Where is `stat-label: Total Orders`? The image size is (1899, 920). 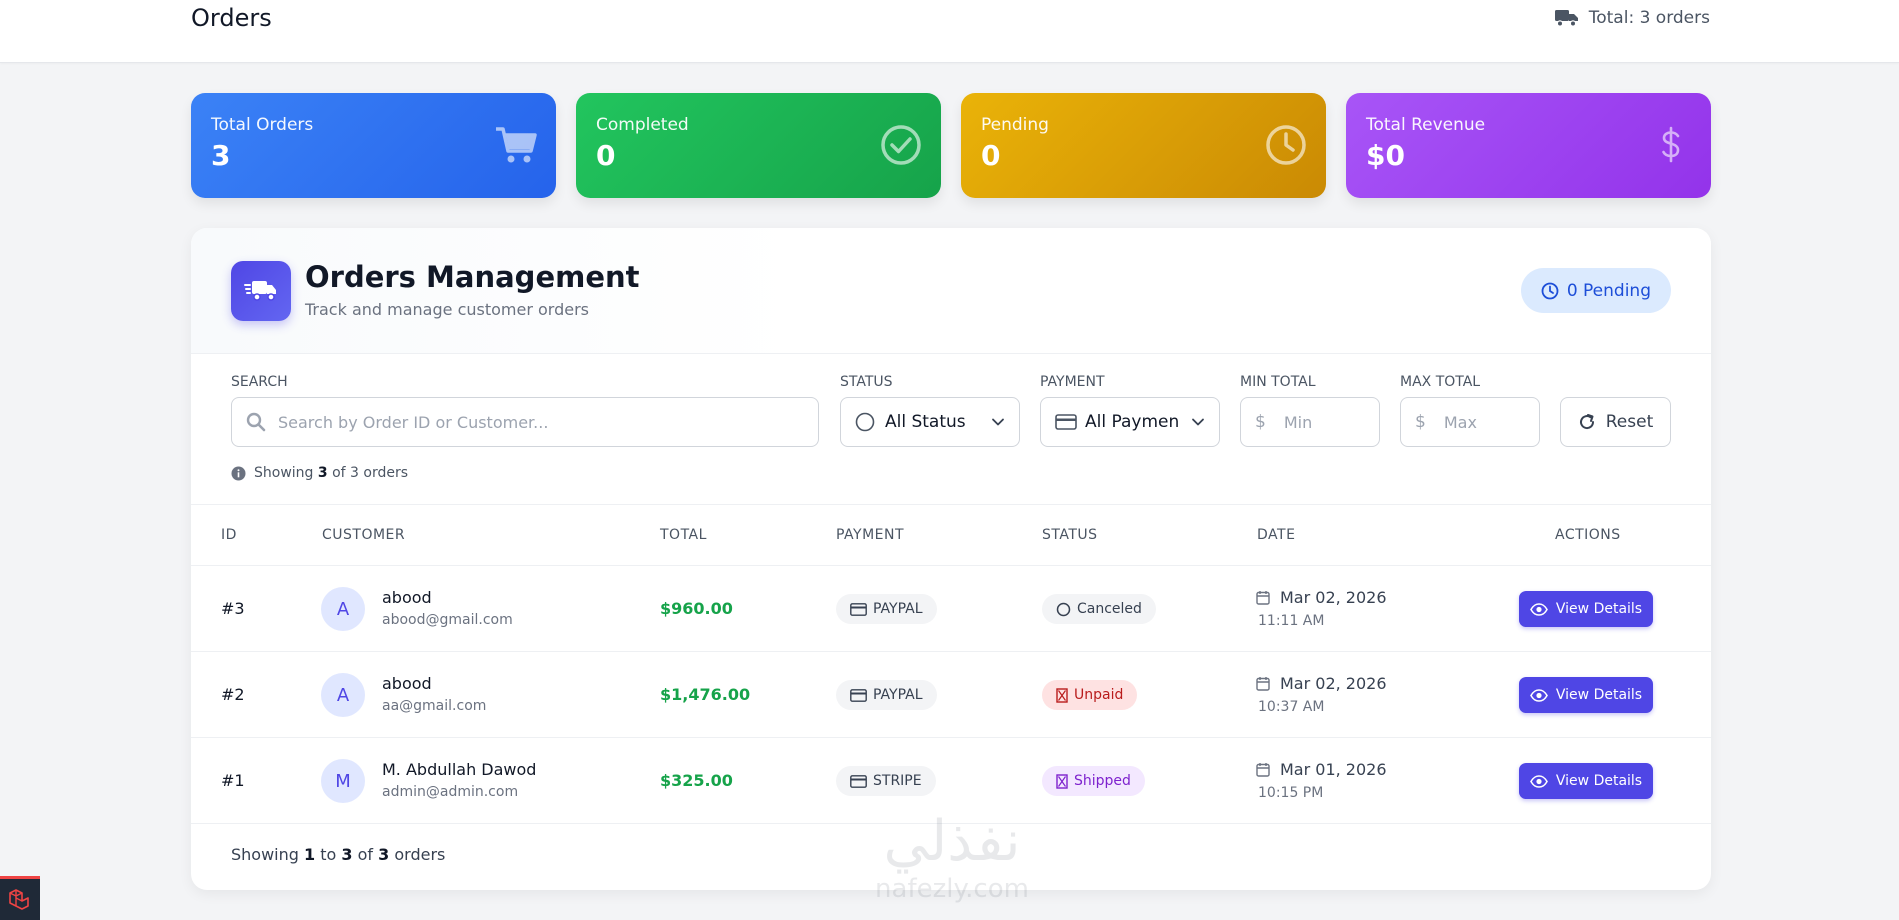
stat-label: Total Orders is located at coordinates (262, 125).